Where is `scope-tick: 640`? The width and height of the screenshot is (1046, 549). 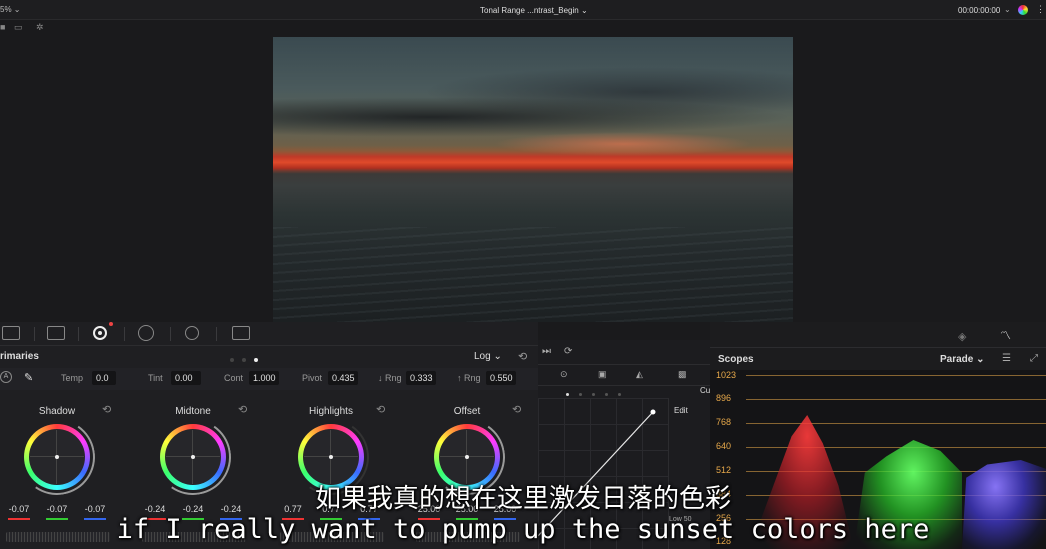 scope-tick: 640 is located at coordinates (724, 446).